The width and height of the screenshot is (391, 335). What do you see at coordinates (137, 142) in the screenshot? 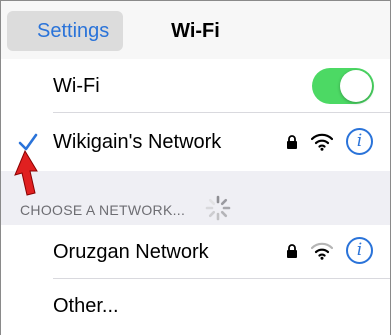
I see `network-name: Wikigain's Network` at bounding box center [137, 142].